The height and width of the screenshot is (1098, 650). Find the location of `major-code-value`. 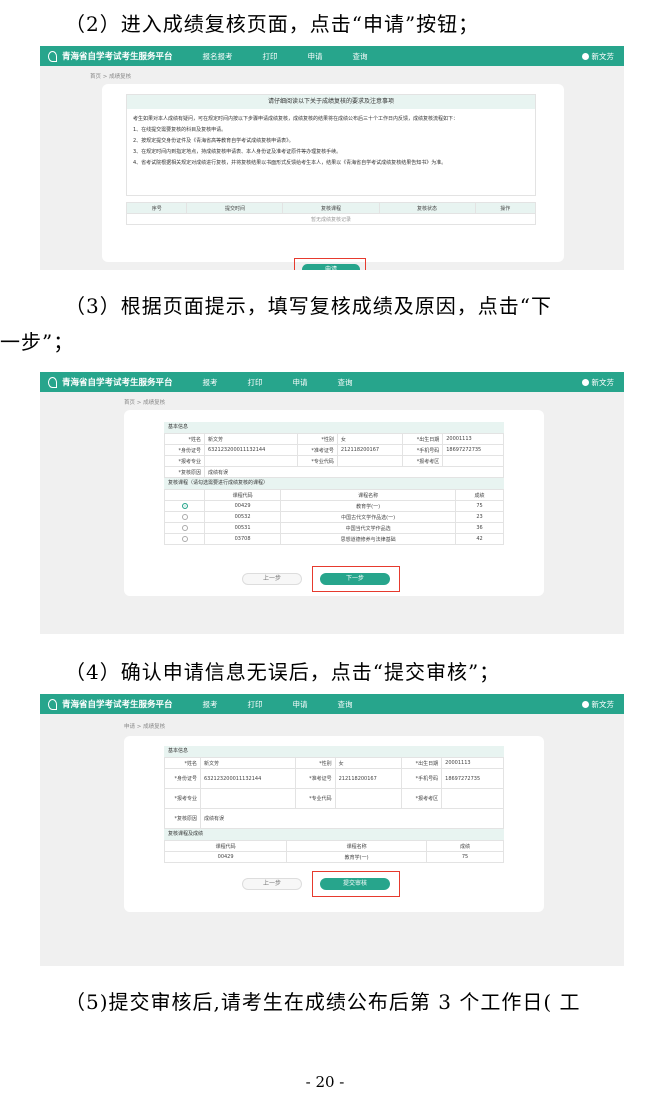

major-code-value is located at coordinates (370, 461).